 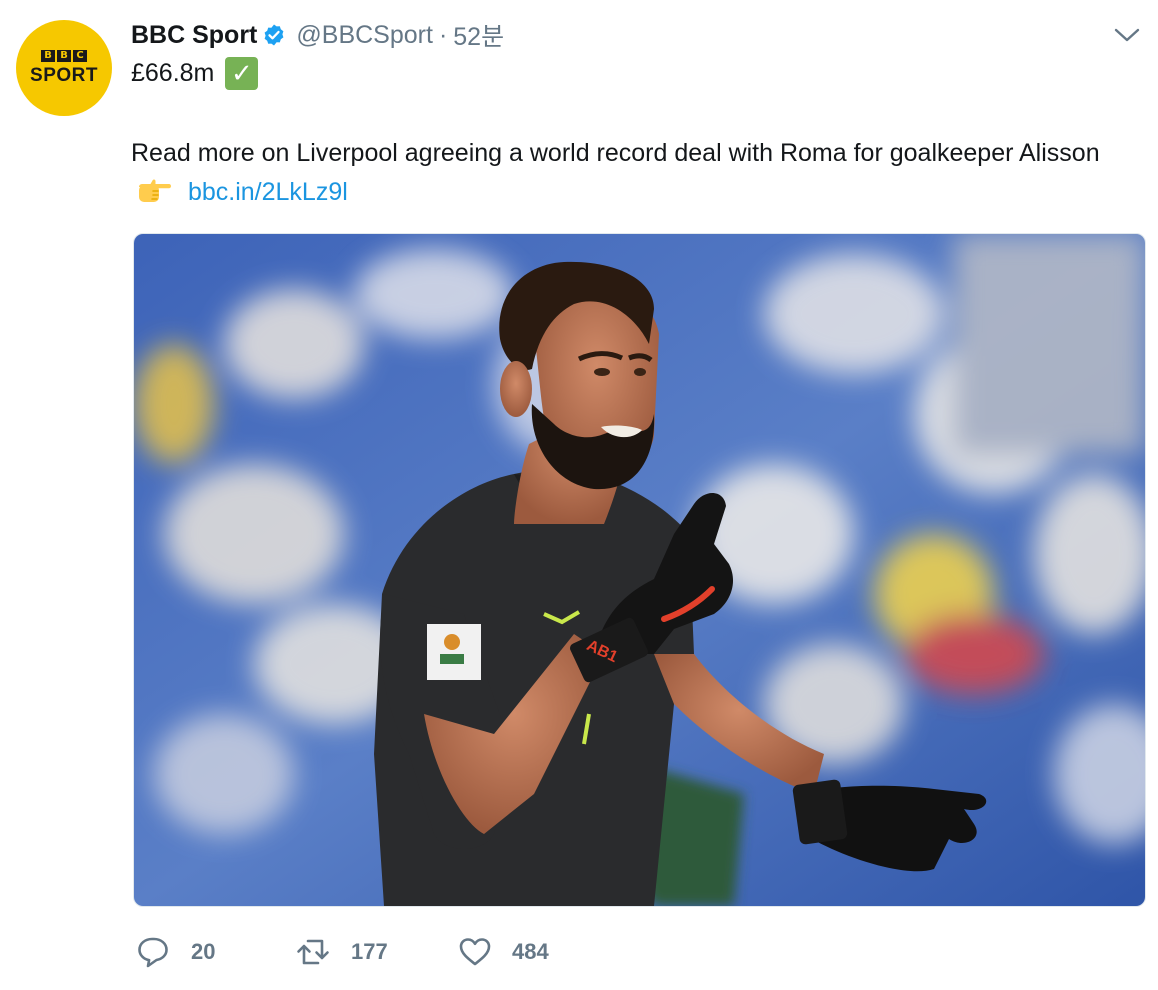 What do you see at coordinates (274, 35) in the screenshot?
I see `verified-badge-icon` at bounding box center [274, 35].